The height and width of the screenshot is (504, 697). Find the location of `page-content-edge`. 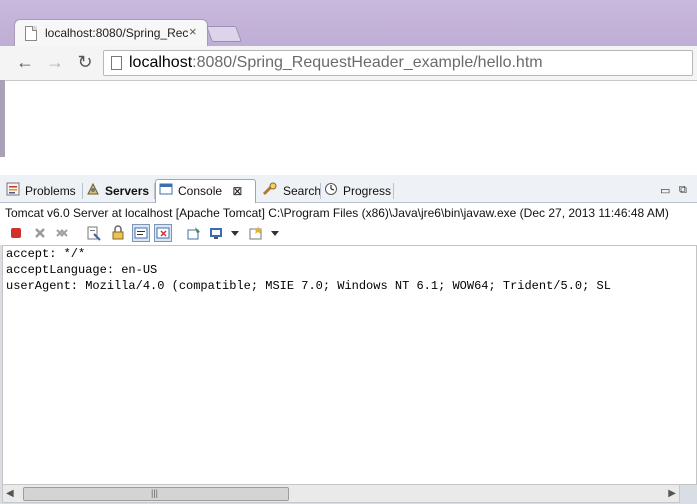

page-content-edge is located at coordinates (2, 118).